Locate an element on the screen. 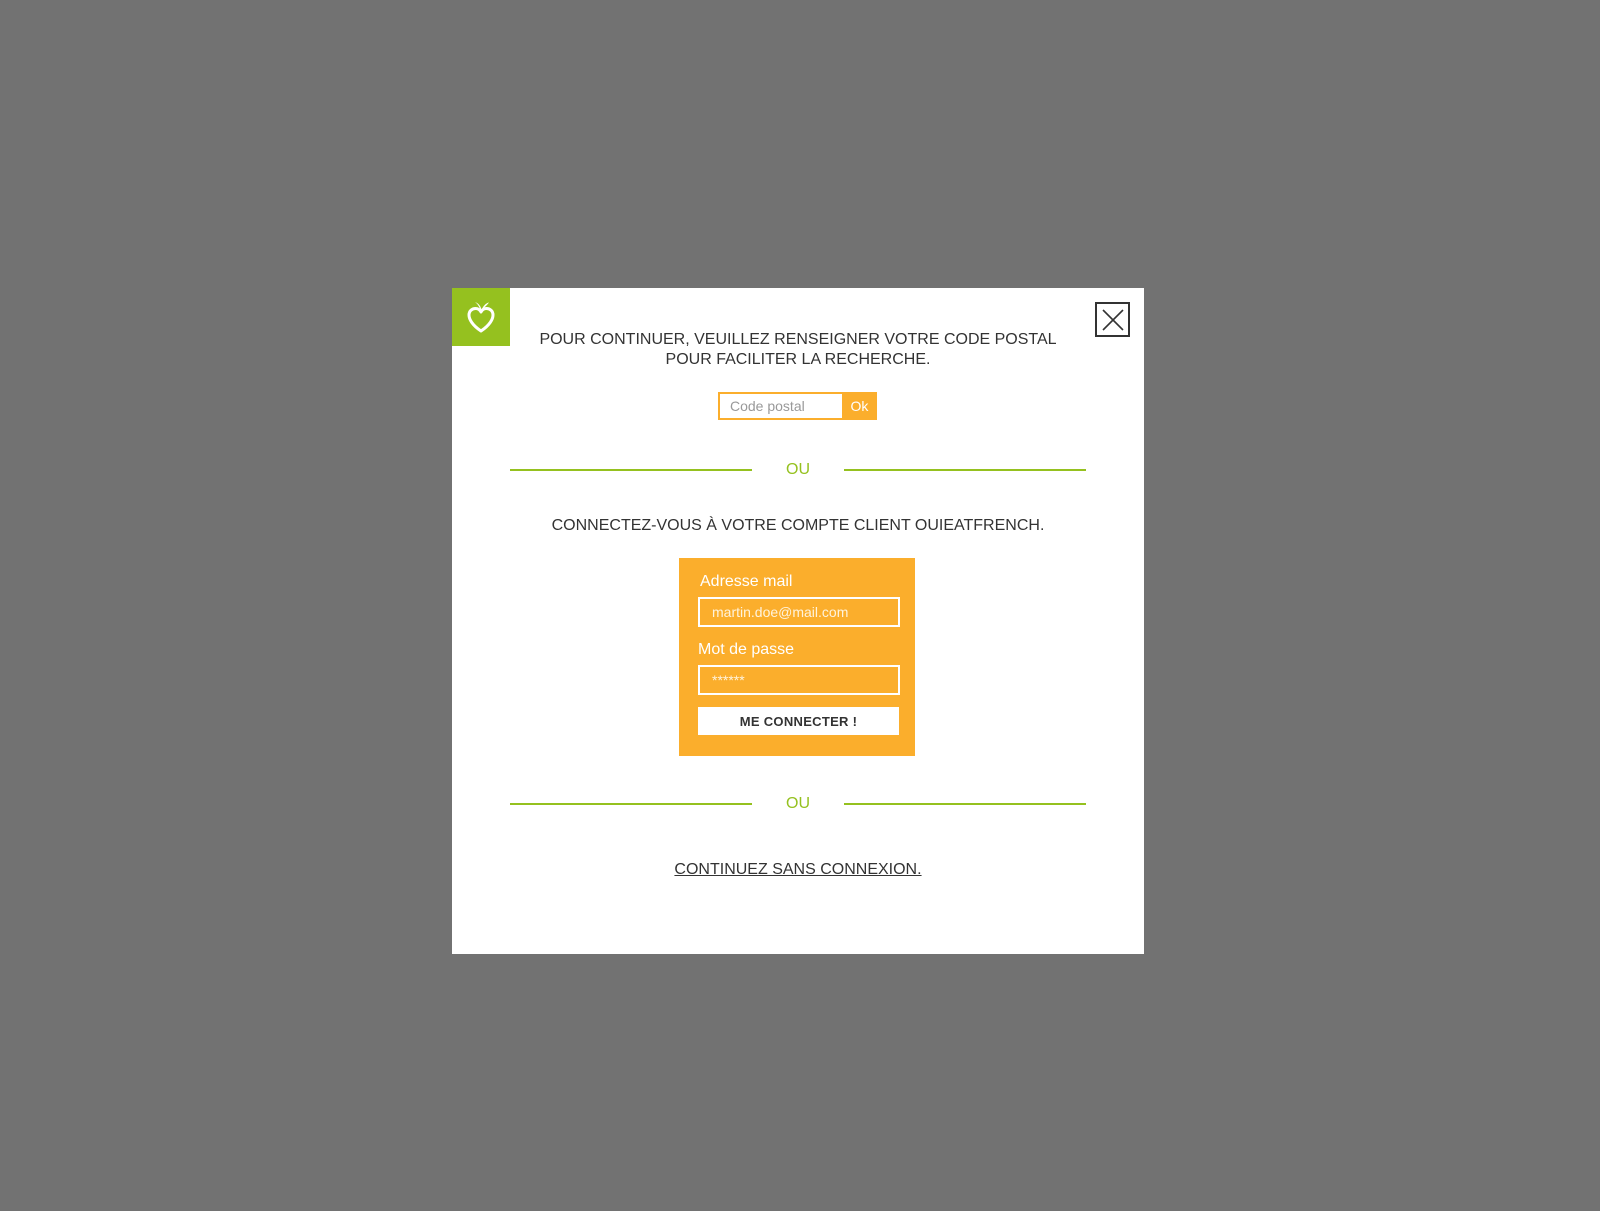  login-form: Adresse mail Mot de passe ME CONNECTER ! is located at coordinates (797, 657).